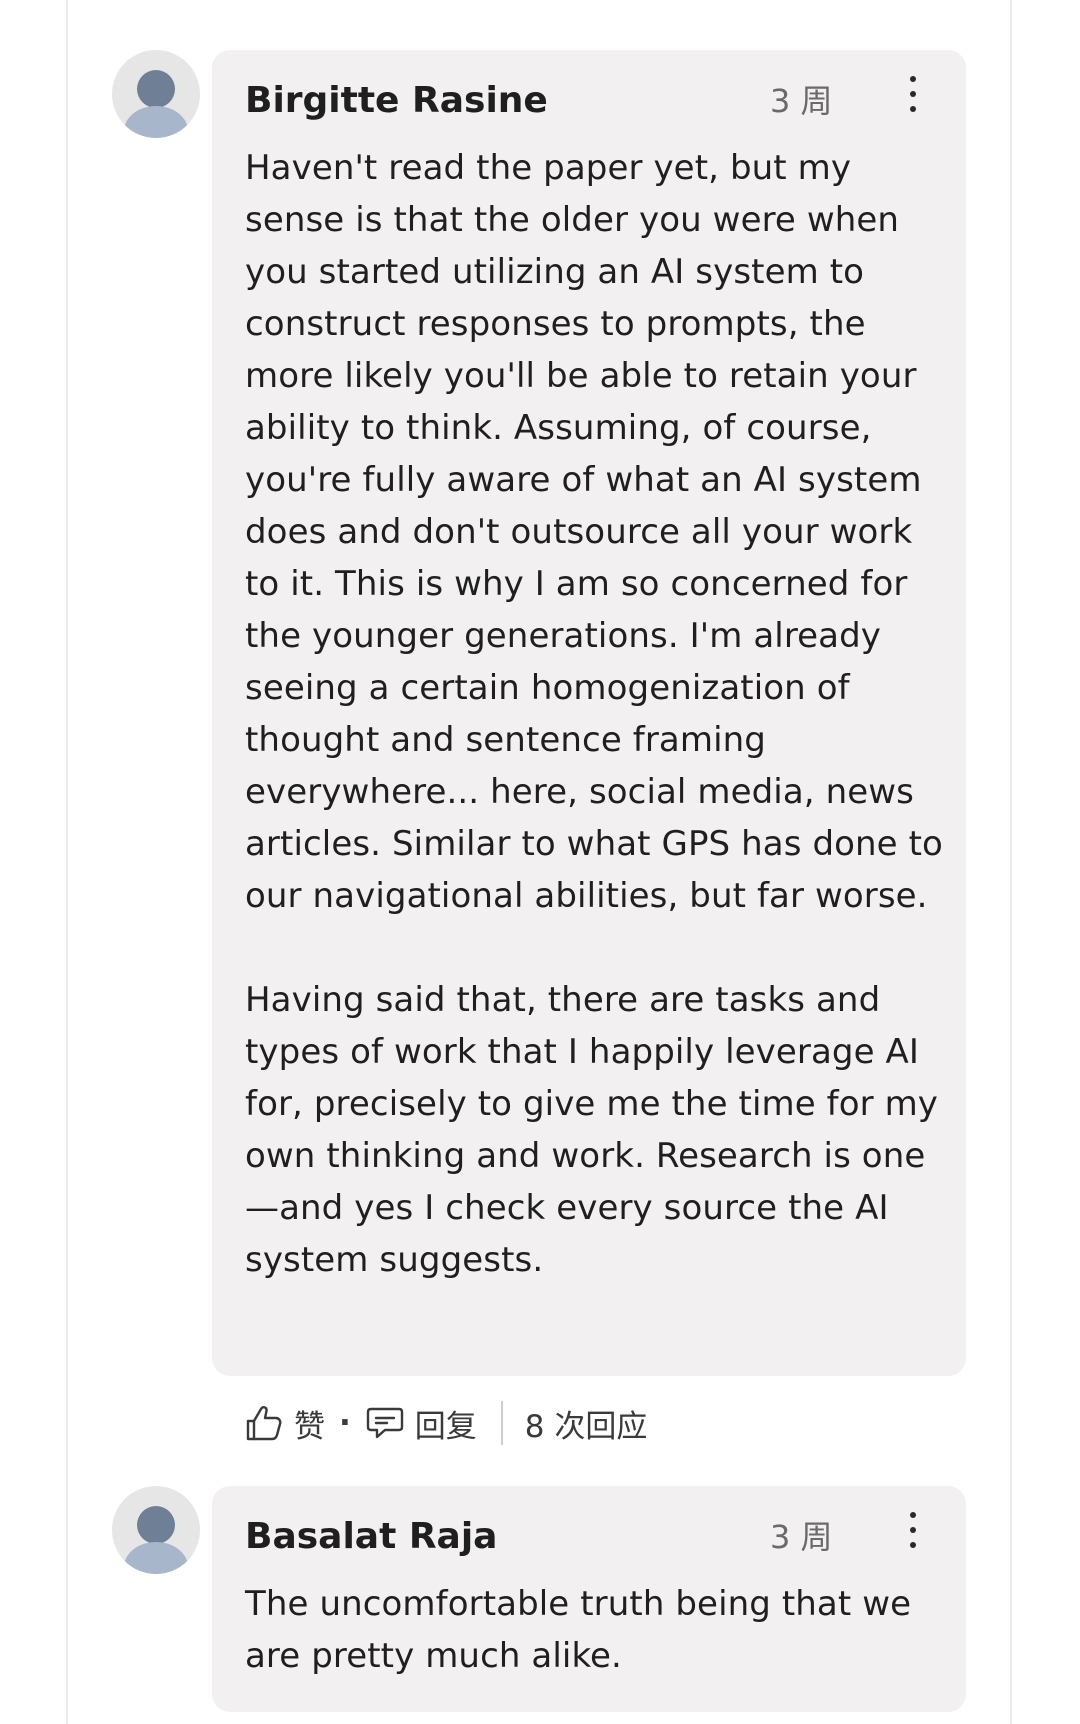 The width and height of the screenshot is (1080, 1724). I want to click on thumbs-up-icon, so click(264, 1423).